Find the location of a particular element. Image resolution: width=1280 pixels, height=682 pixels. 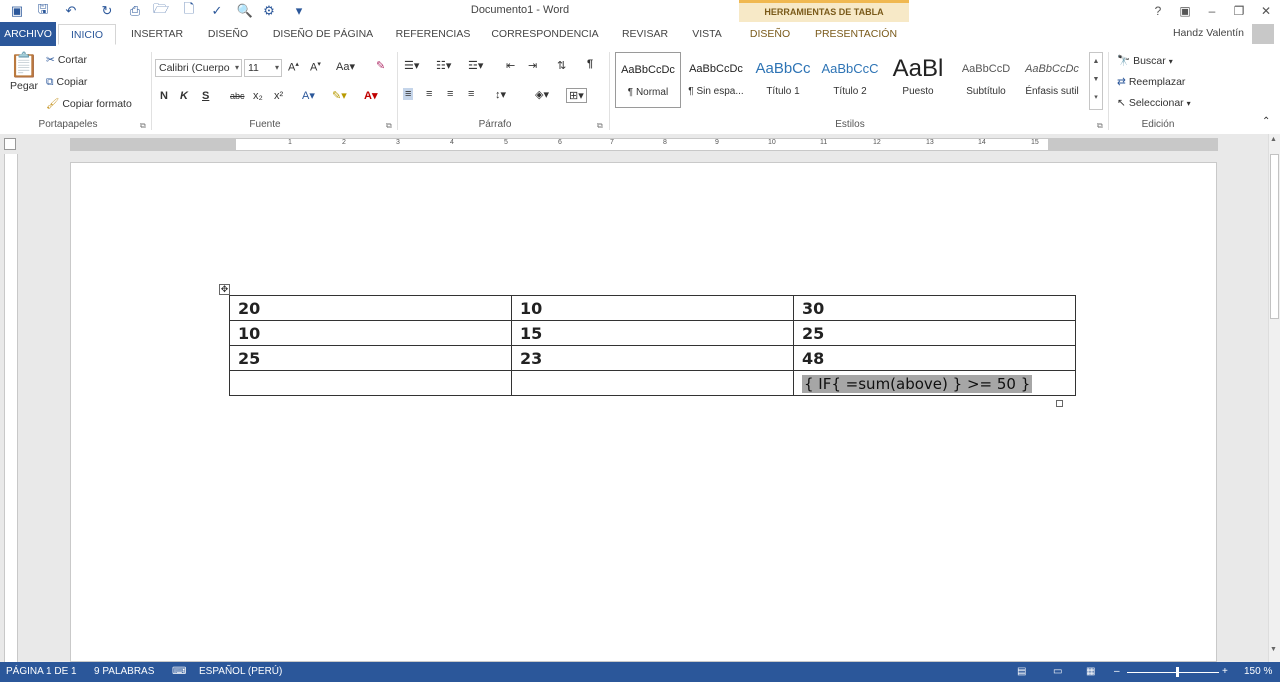

ribbon-display-icon: ▣ is located at coordinates (1185, 11).